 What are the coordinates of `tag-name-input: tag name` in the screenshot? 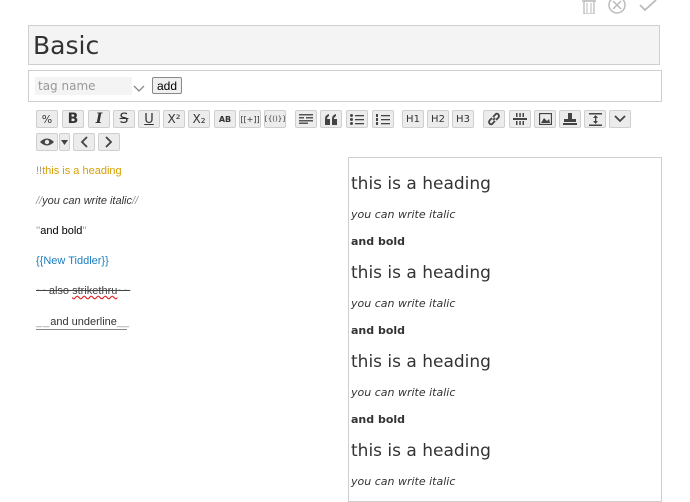 It's located at (83, 86).